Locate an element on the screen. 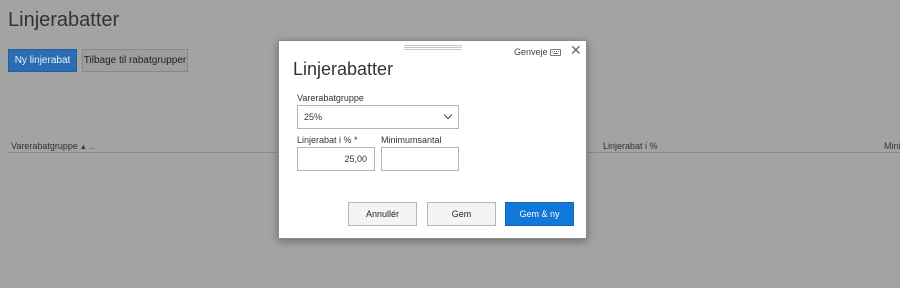  drag-handle is located at coordinates (433, 47).